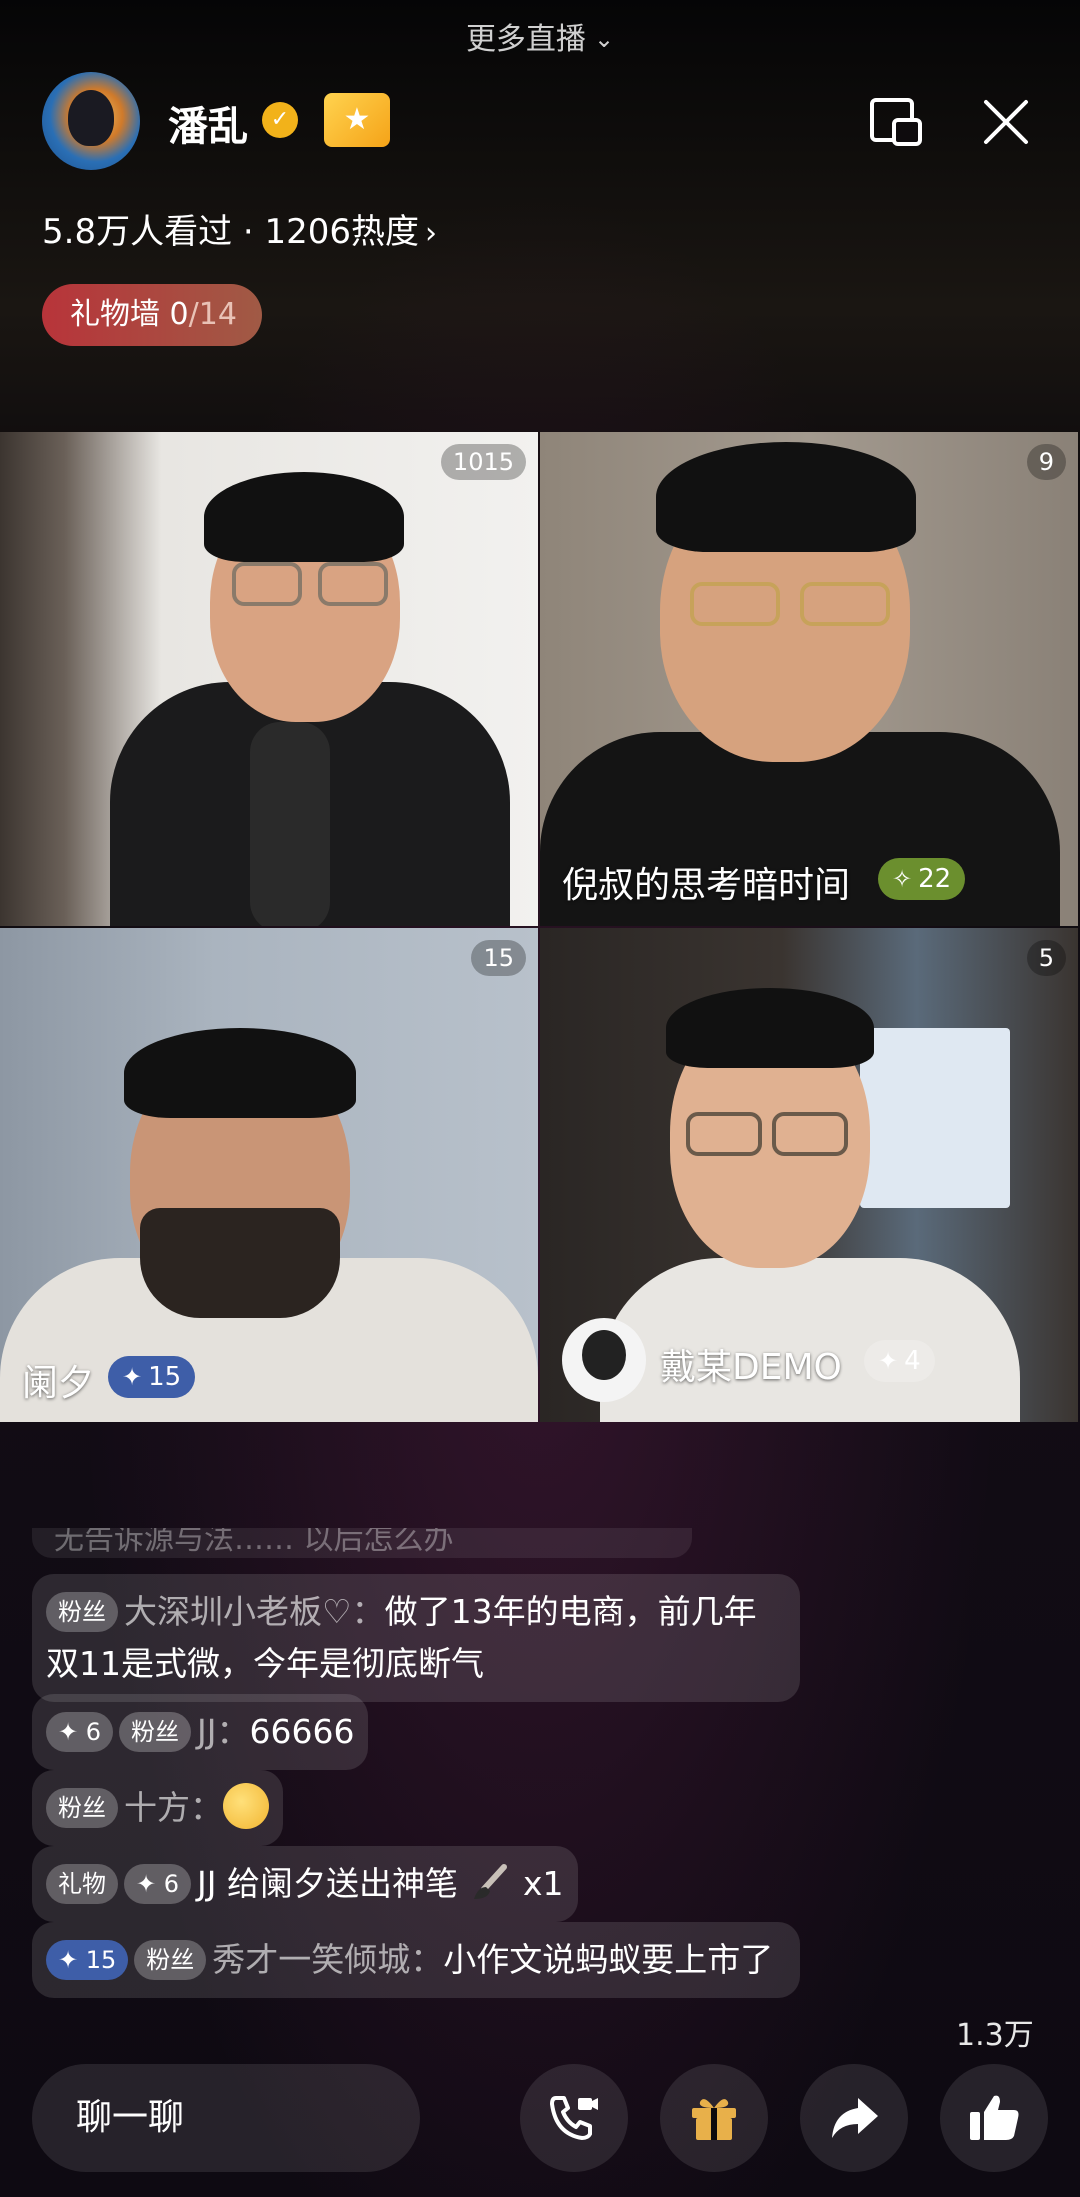 The image size is (1080, 2197). I want to click on video-call-icon, so click(574, 2118).